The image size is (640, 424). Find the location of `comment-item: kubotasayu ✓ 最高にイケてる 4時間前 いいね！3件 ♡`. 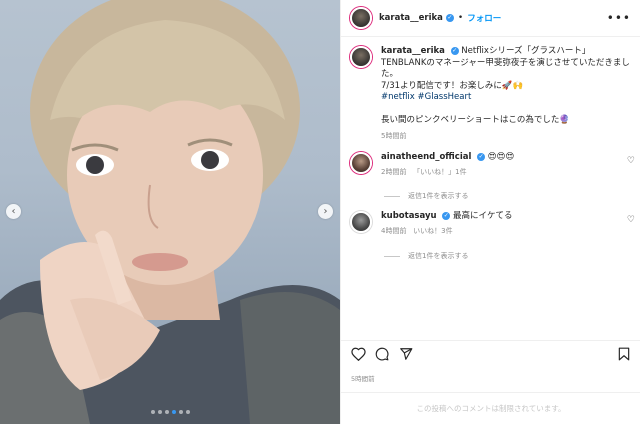

comment-item: kubotasayu ✓ 最高にイケてる 4時間前 いいね！3件 ♡ is located at coordinates (492, 224).